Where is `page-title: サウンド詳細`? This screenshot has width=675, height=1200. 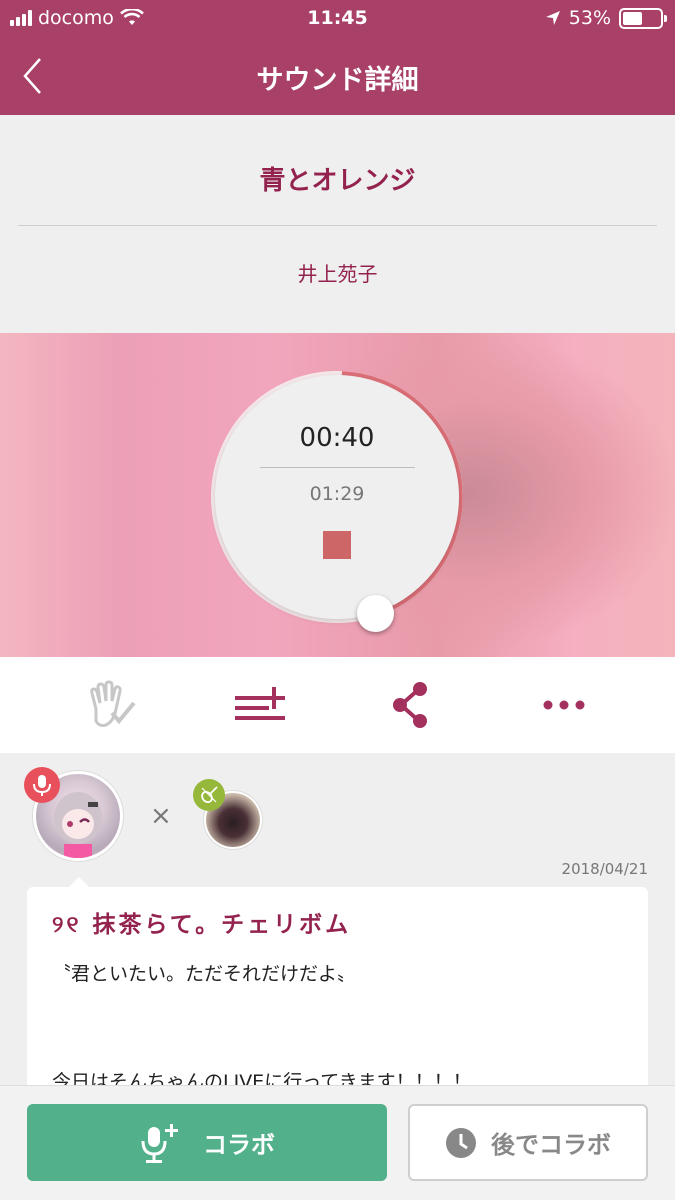
page-title: サウンド詳細 is located at coordinates (337, 80).